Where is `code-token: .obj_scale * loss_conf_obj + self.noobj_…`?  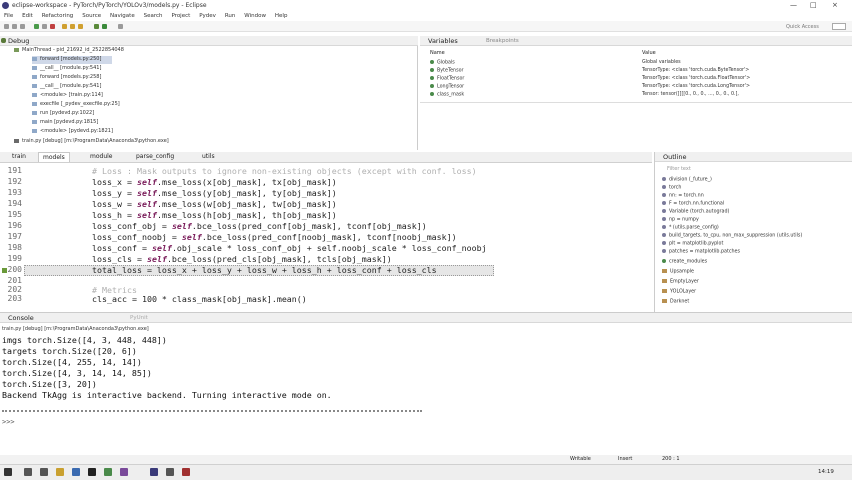
code-token: .obj_scale * loss_conf_obj + self.noobj_… is located at coordinates (329, 248).